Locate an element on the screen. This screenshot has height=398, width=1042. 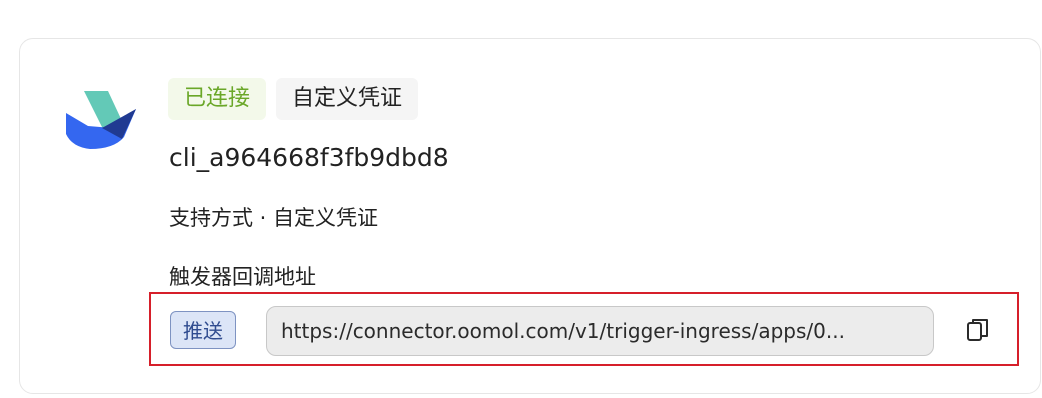
copy-icon is located at coordinates (977, 330).